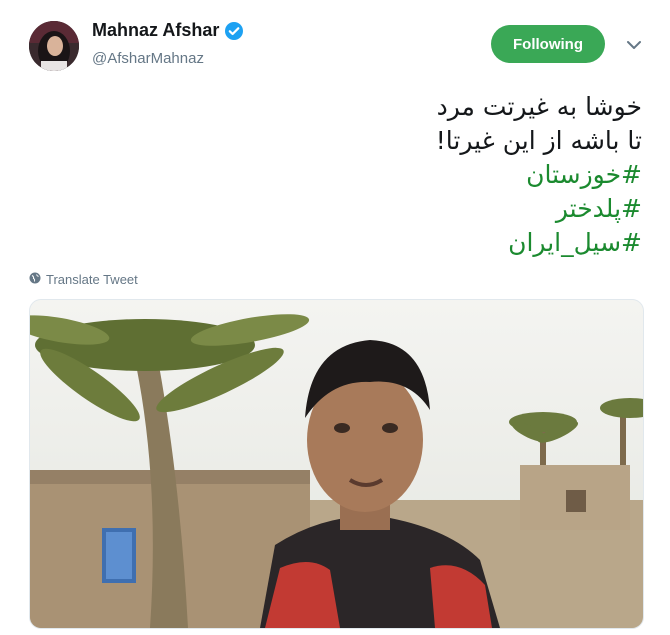 The width and height of the screenshot is (670, 635). Describe the element at coordinates (148, 58) in the screenshot. I see `user-handle: @AfsharMahnaz` at that location.